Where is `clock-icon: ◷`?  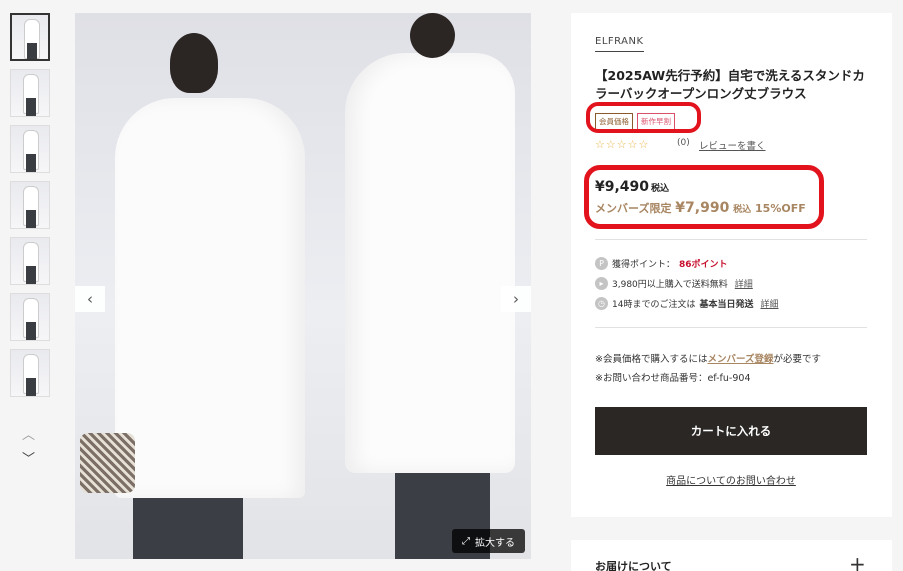
clock-icon: ◷ is located at coordinates (601, 303).